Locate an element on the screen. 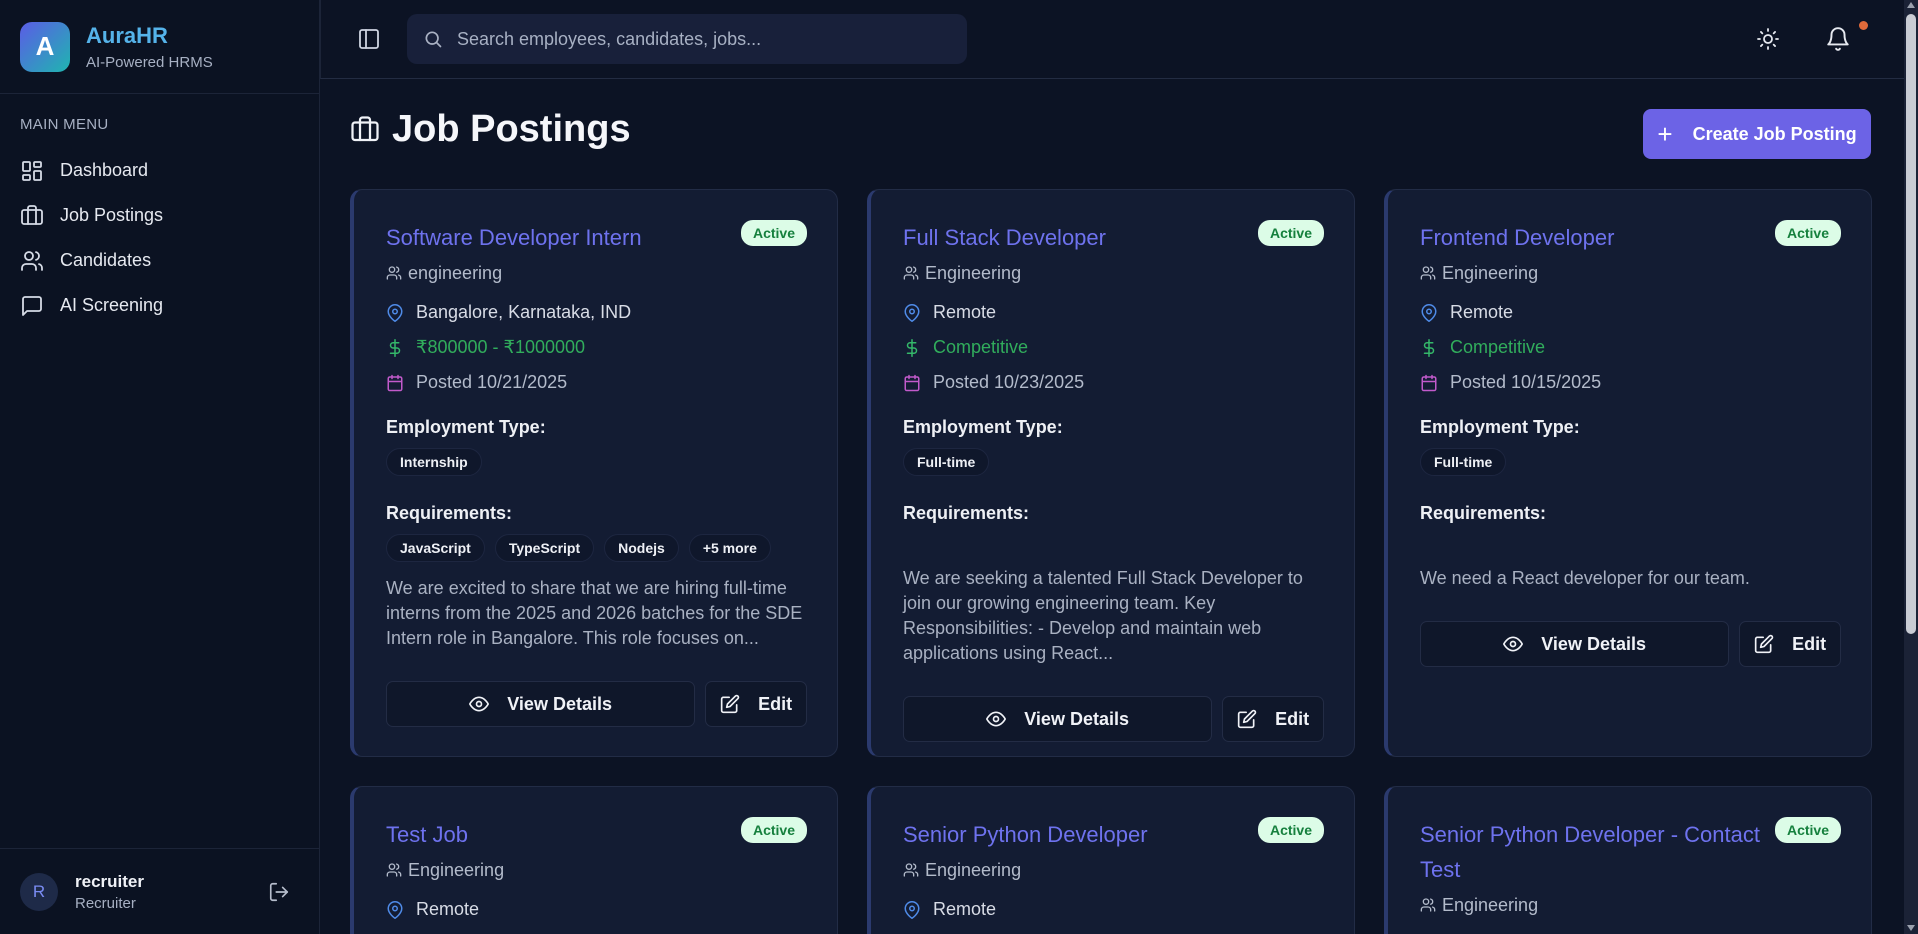 The height and width of the screenshot is (934, 1918). scroll-up-icon is located at coordinates (1911, 5).